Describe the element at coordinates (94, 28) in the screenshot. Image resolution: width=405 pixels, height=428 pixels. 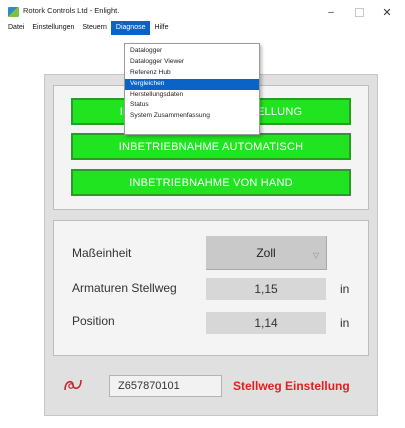
I see `menu-steuern: Steuern` at that location.